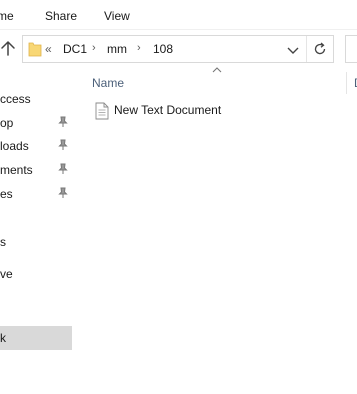 This screenshot has width=357, height=394. What do you see at coordinates (3, 242) in the screenshot?
I see `nav-item-label: s` at bounding box center [3, 242].